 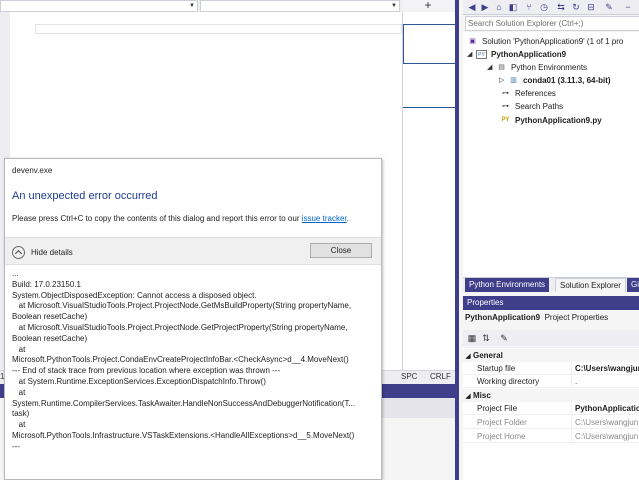 I want to click on tree-item-label: PythonApplication9.py, so click(x=558, y=120).